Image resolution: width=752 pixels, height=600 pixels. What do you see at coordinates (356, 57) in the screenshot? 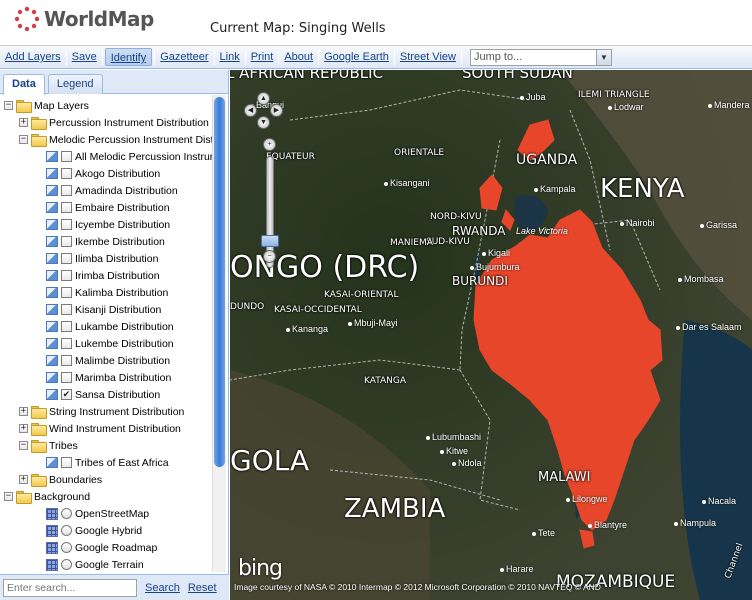
I see `google-earth-button: Google Earth` at bounding box center [356, 57].